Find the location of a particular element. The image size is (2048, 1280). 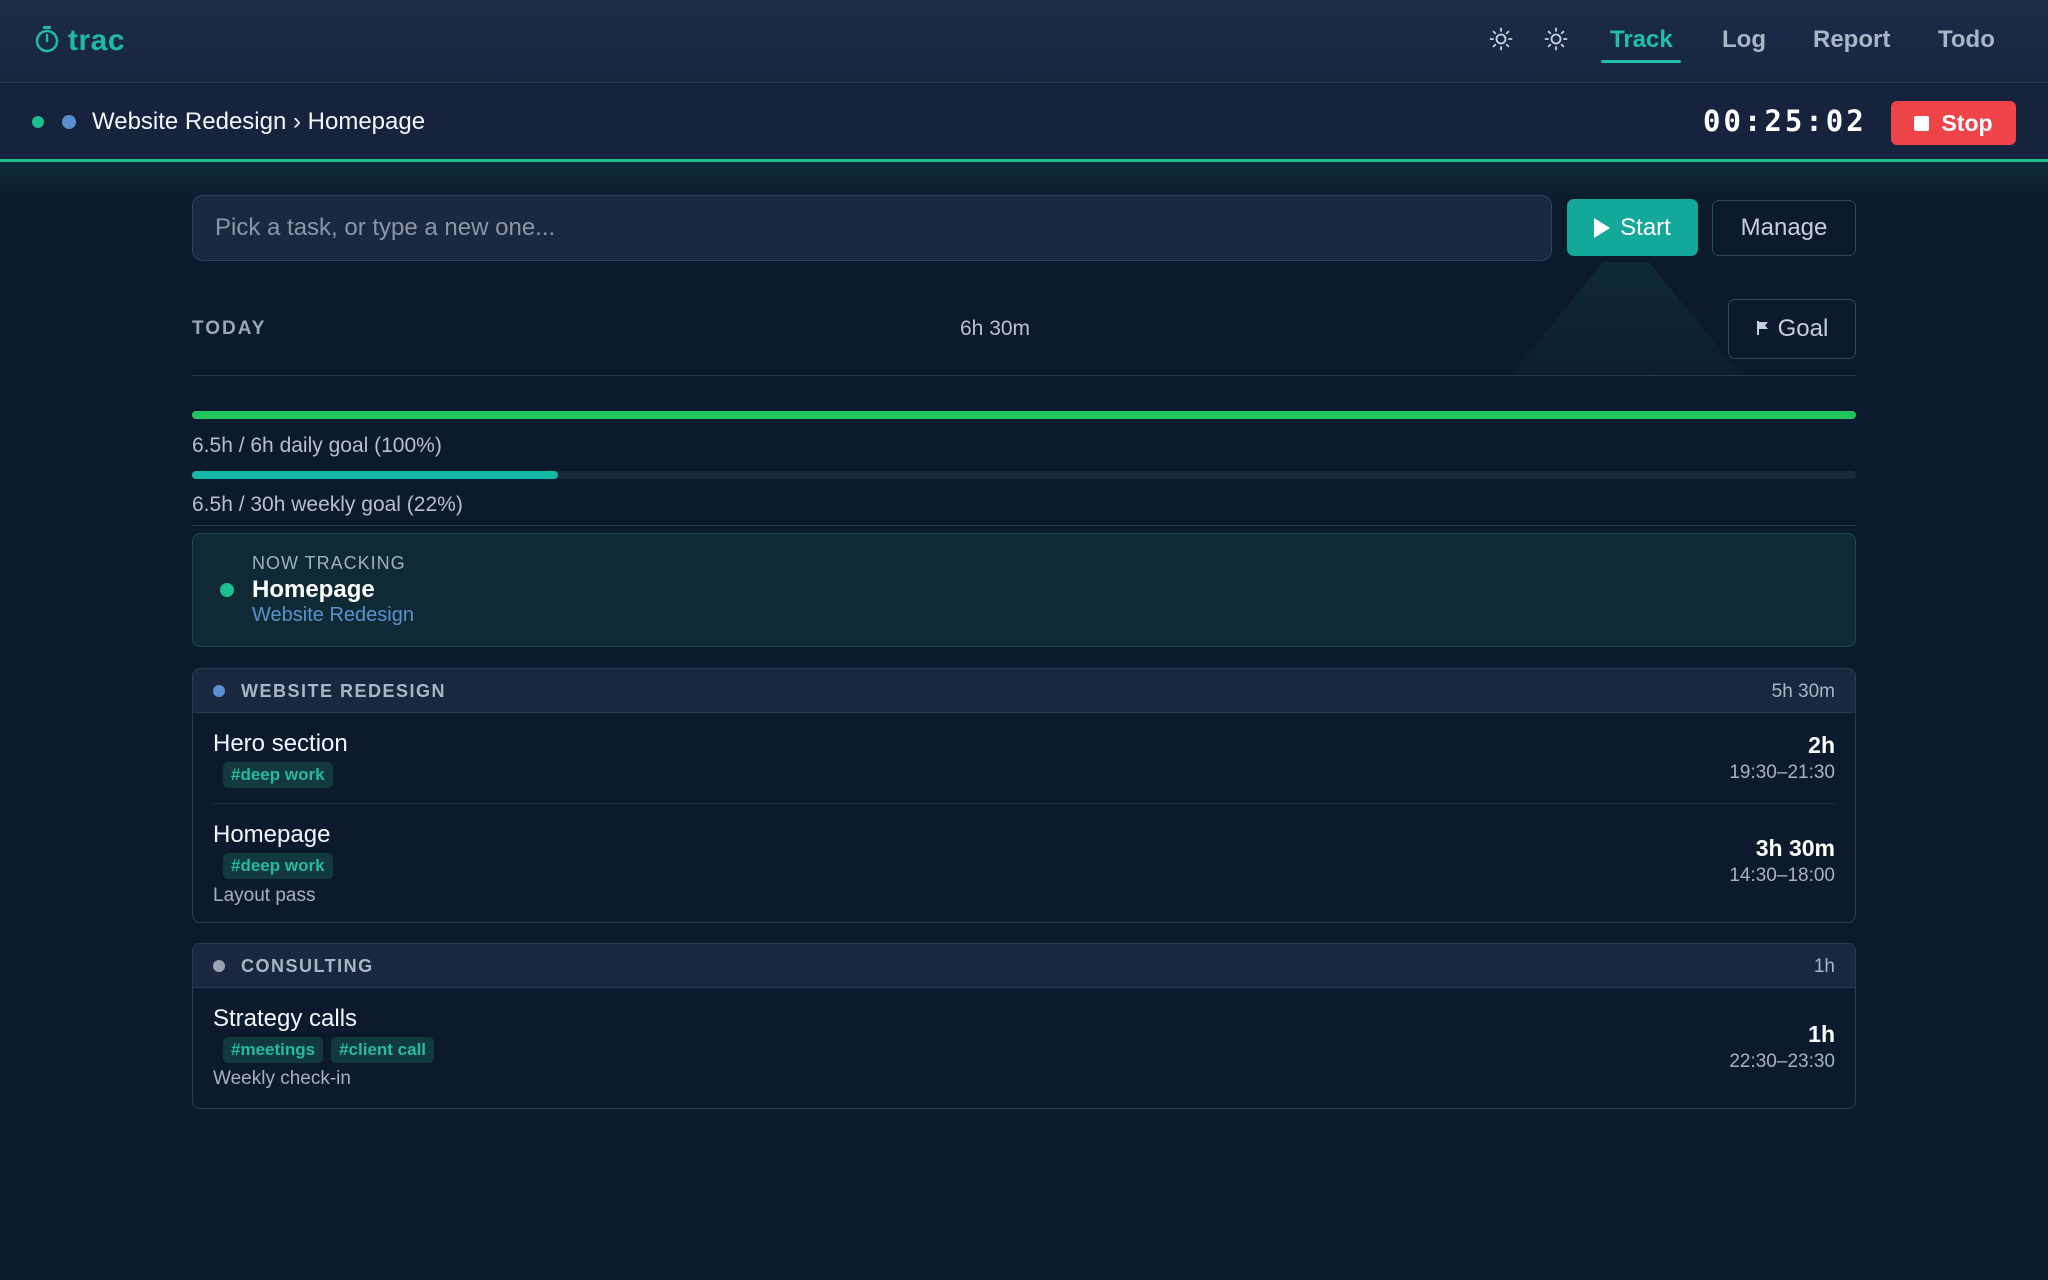

now-tracking-label: NOW TRACKING is located at coordinates (329, 563).